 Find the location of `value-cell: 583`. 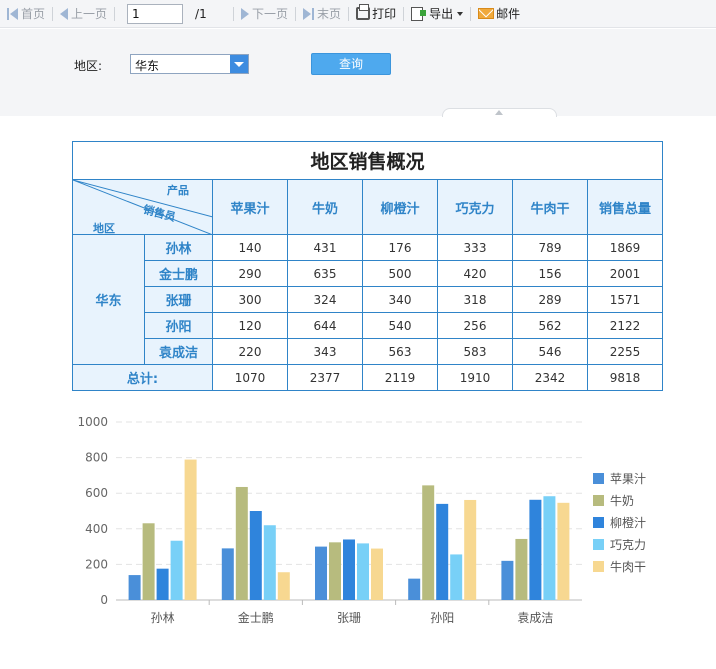

value-cell: 583 is located at coordinates (475, 351).